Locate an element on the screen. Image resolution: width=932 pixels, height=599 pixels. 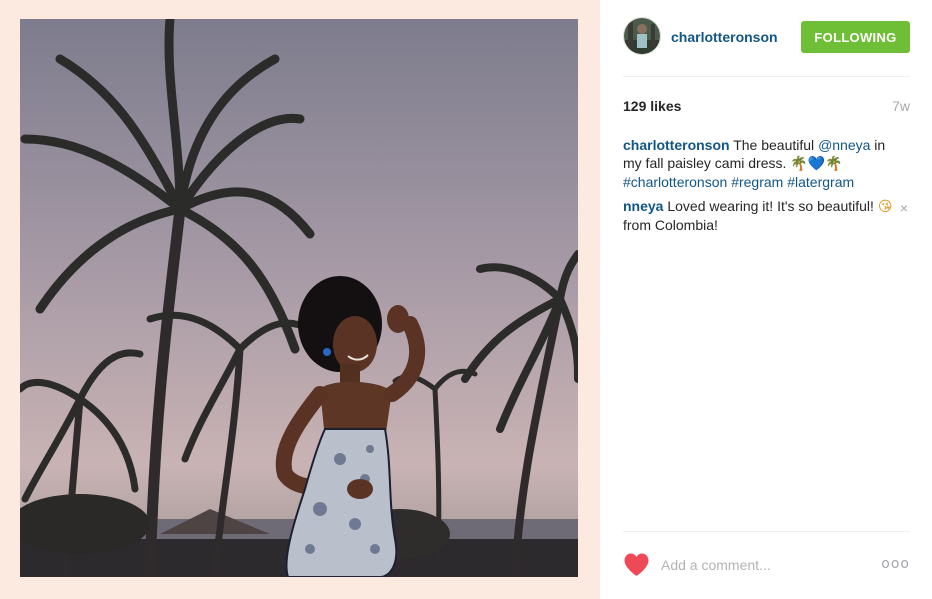
hashtag: #regram is located at coordinates (757, 182).